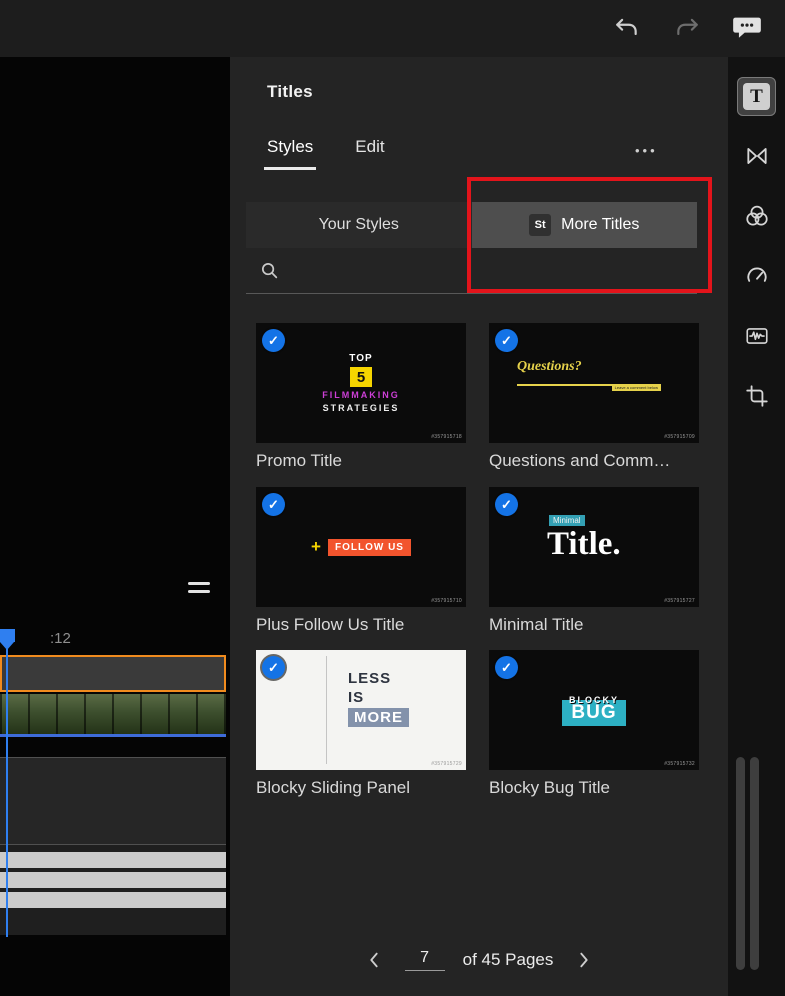  What do you see at coordinates (290, 153) in the screenshot?
I see `tab-styles: Styles` at bounding box center [290, 153].